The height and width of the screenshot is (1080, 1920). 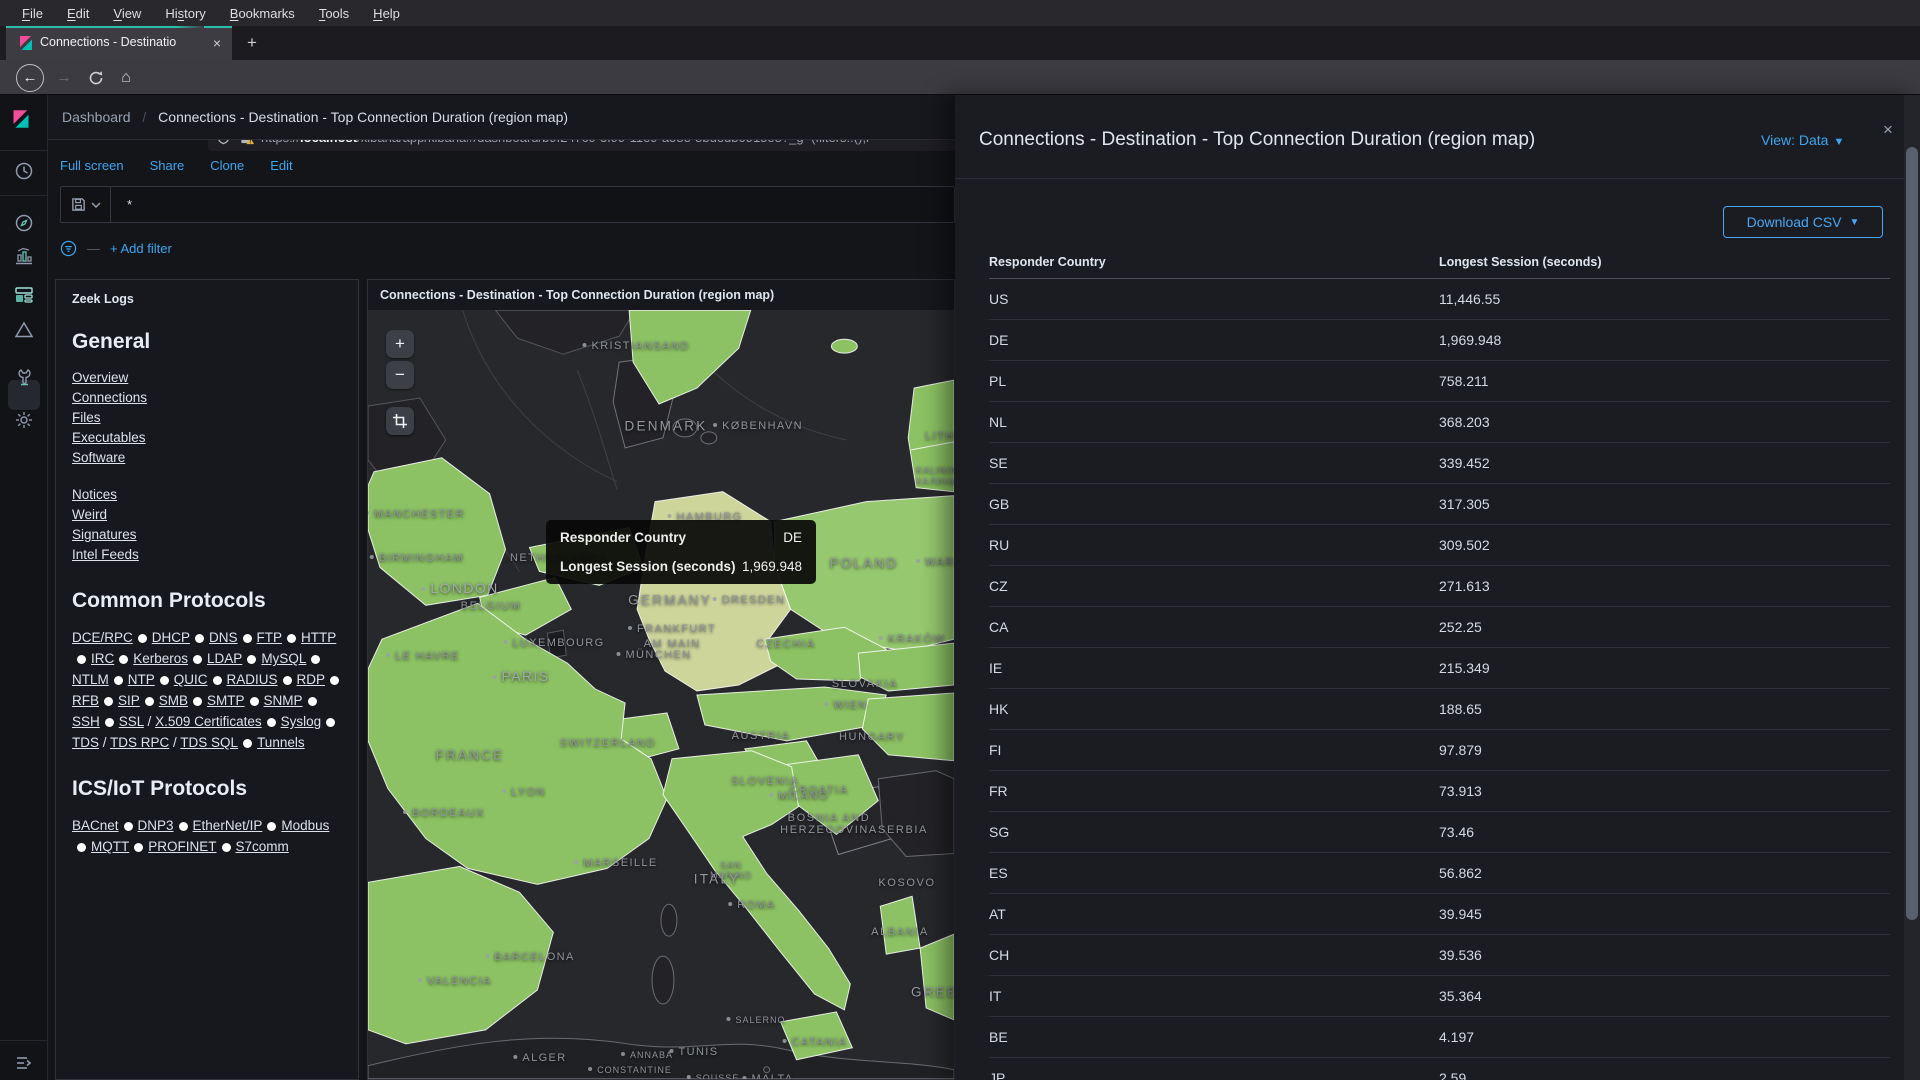 I want to click on zeek-link-quic: QUIC, so click(x=191, y=679).